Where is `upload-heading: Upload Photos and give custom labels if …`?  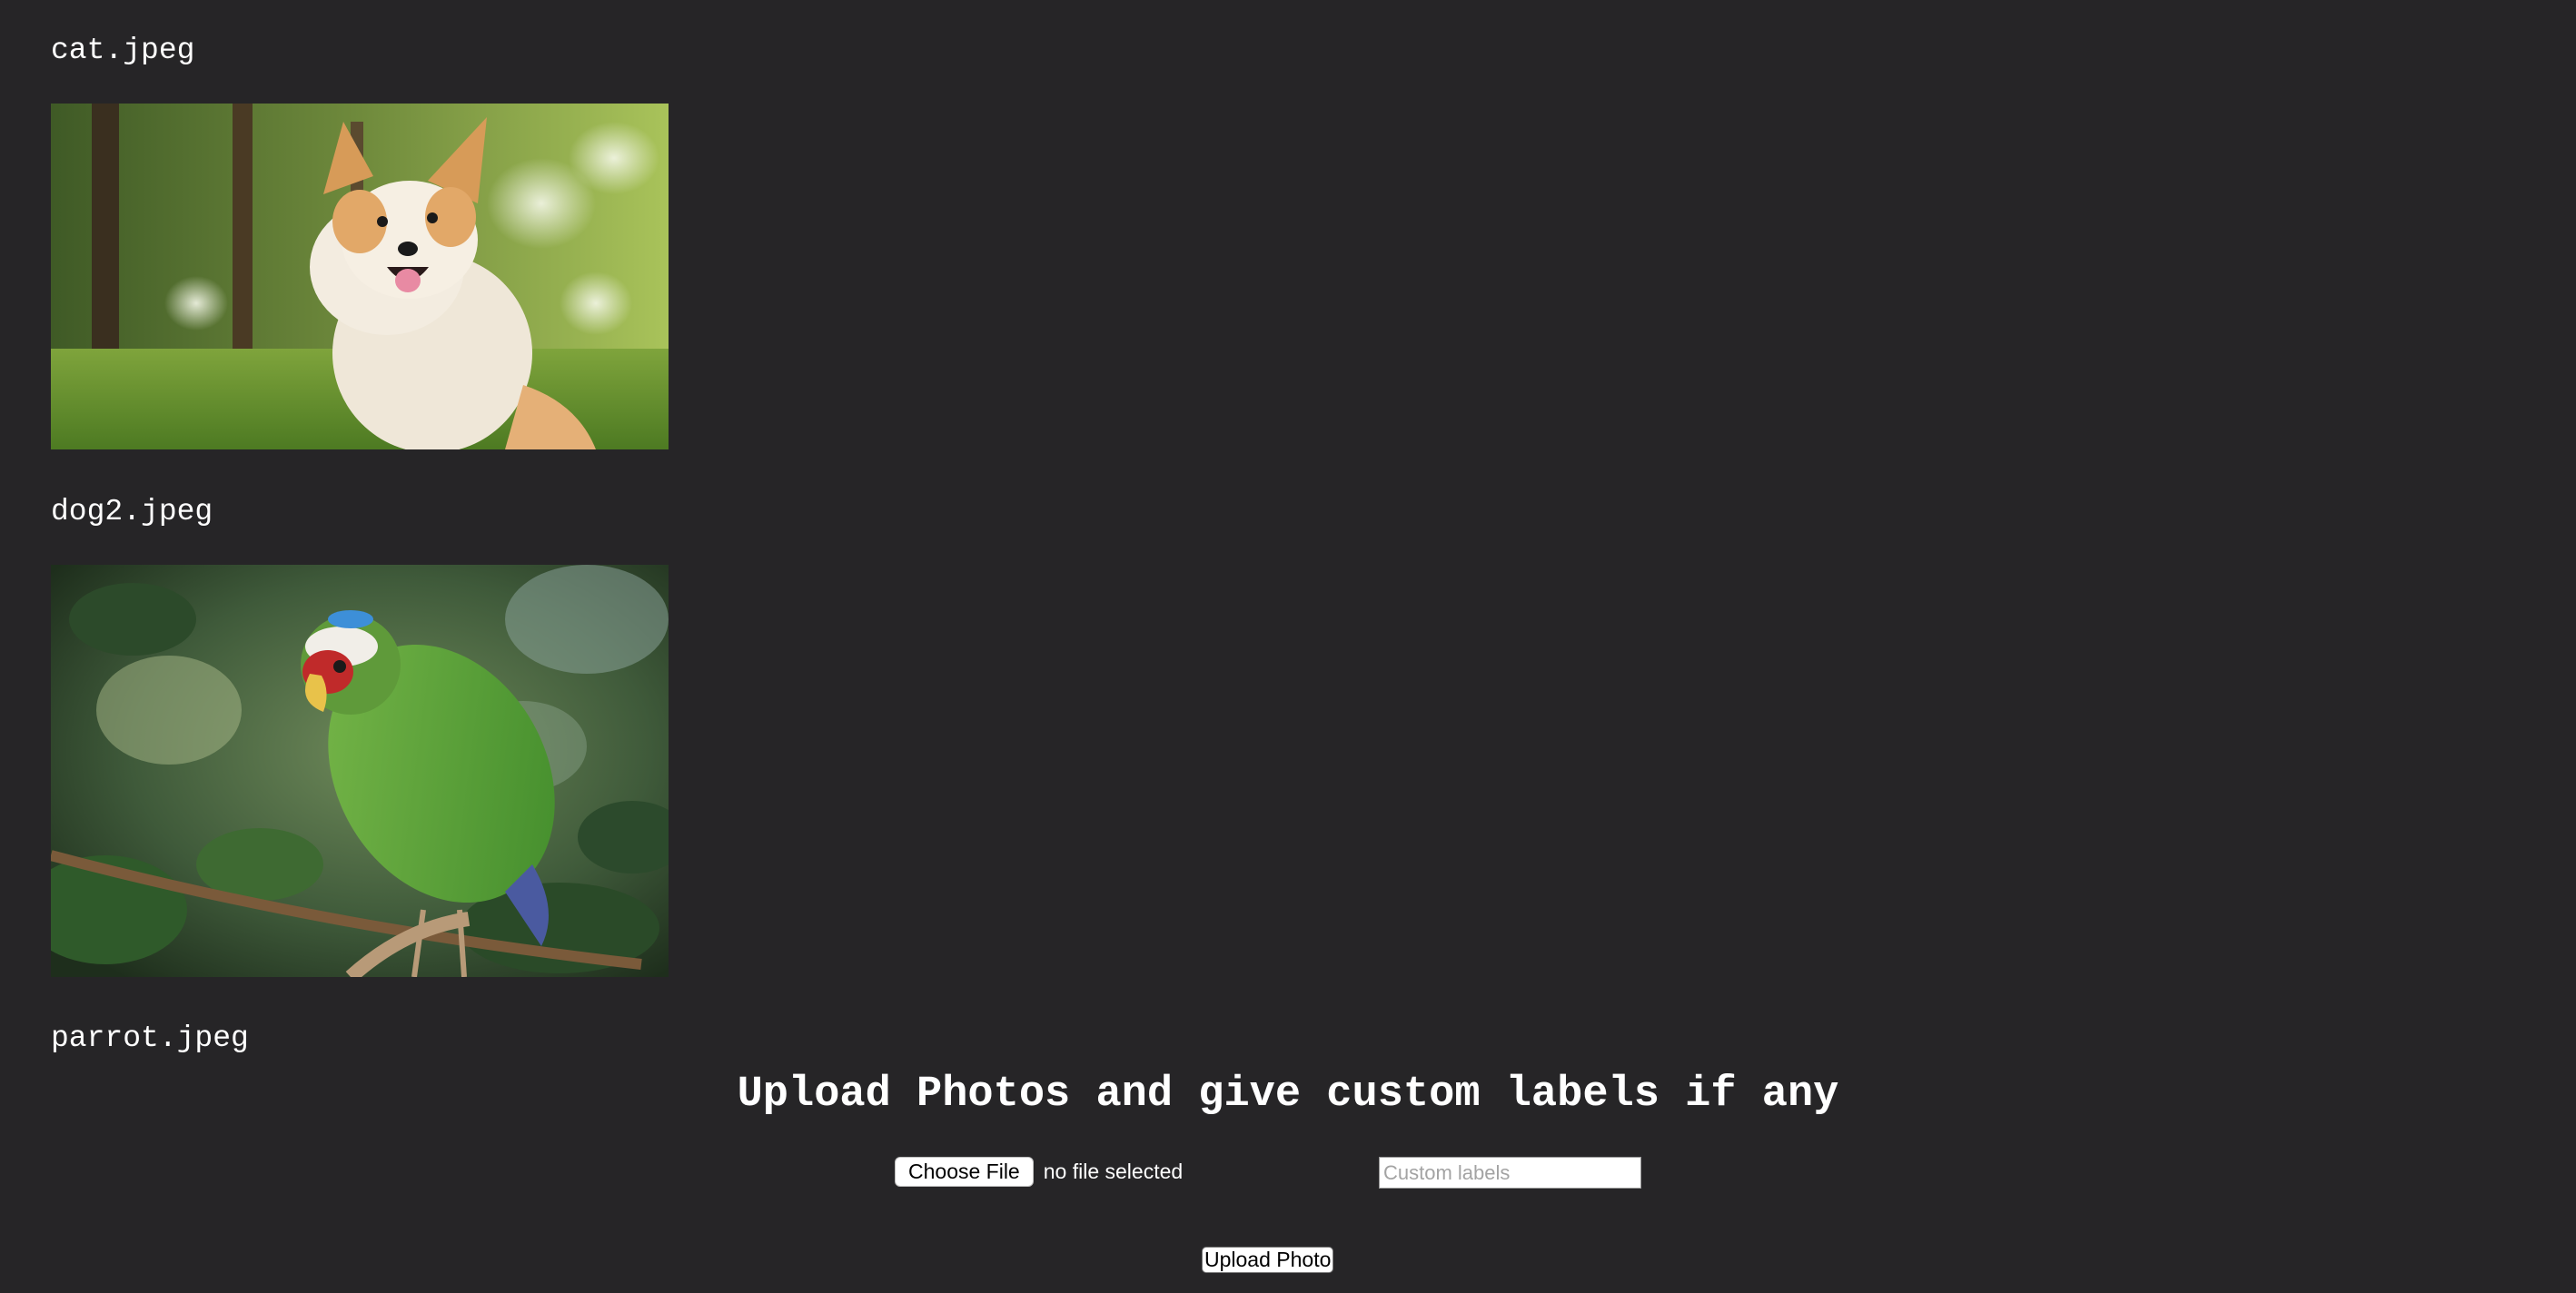 upload-heading: Upload Photos and give custom labels if … is located at coordinates (1288, 1095).